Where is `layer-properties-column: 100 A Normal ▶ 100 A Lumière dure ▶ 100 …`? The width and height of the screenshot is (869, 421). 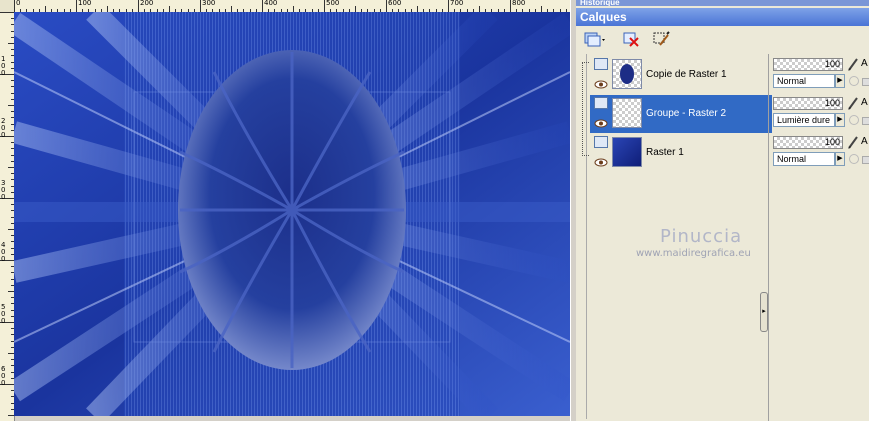 layer-properties-column: 100 A Normal ▶ 100 A Lumière dure ▶ 100 … is located at coordinates (818, 237).